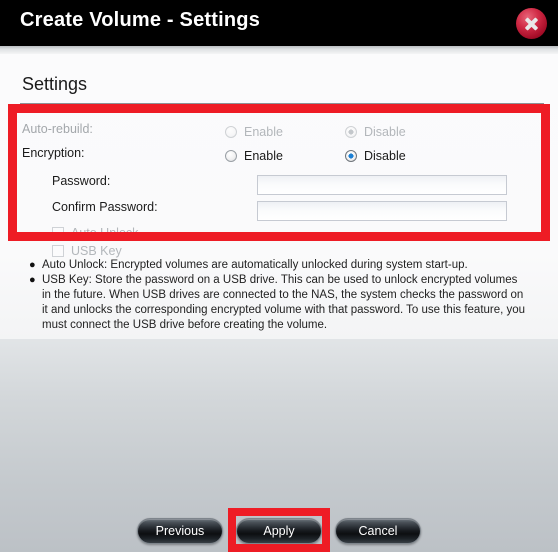  I want to click on radio-auto-rebuild-disable: Disable, so click(375, 132).